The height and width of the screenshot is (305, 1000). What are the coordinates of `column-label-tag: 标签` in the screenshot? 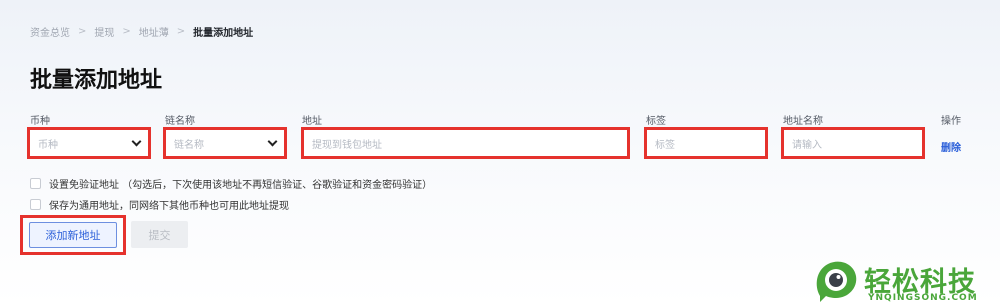 It's located at (656, 121).